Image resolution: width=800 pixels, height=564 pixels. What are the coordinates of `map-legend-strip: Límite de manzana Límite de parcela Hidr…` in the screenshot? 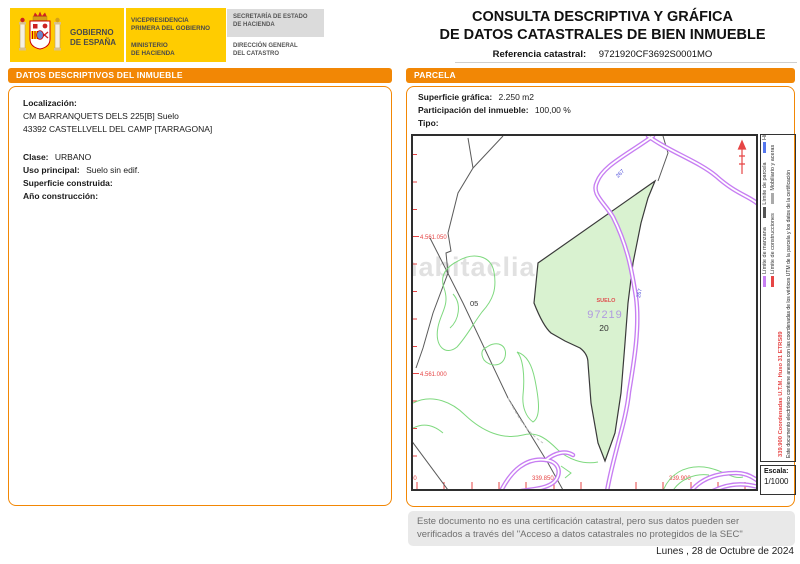 It's located at (778, 298).